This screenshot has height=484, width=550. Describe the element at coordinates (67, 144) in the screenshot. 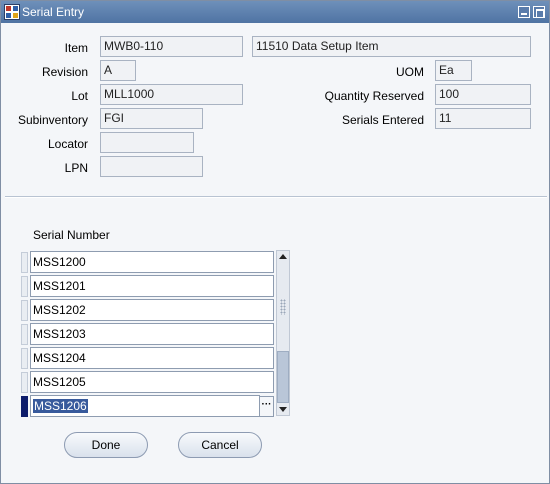

I see `locator-label: Locator` at that location.